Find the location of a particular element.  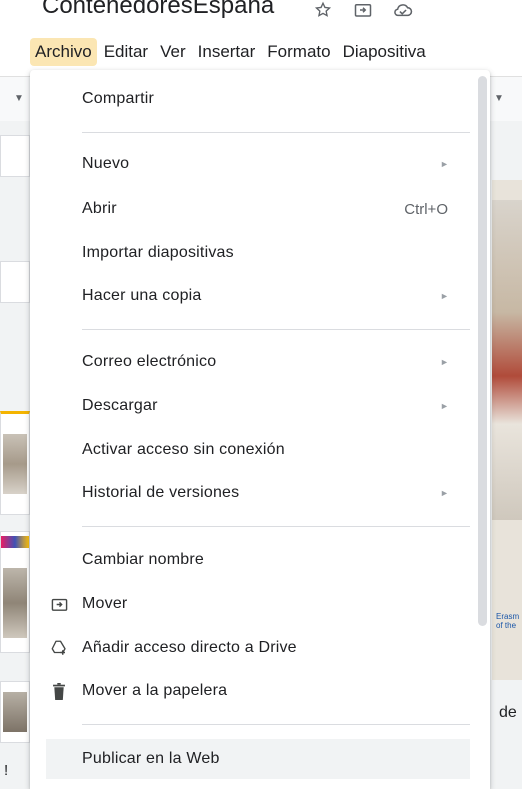

menu-item-publicar-web: Publicar en la Web is located at coordinates (258, 759).